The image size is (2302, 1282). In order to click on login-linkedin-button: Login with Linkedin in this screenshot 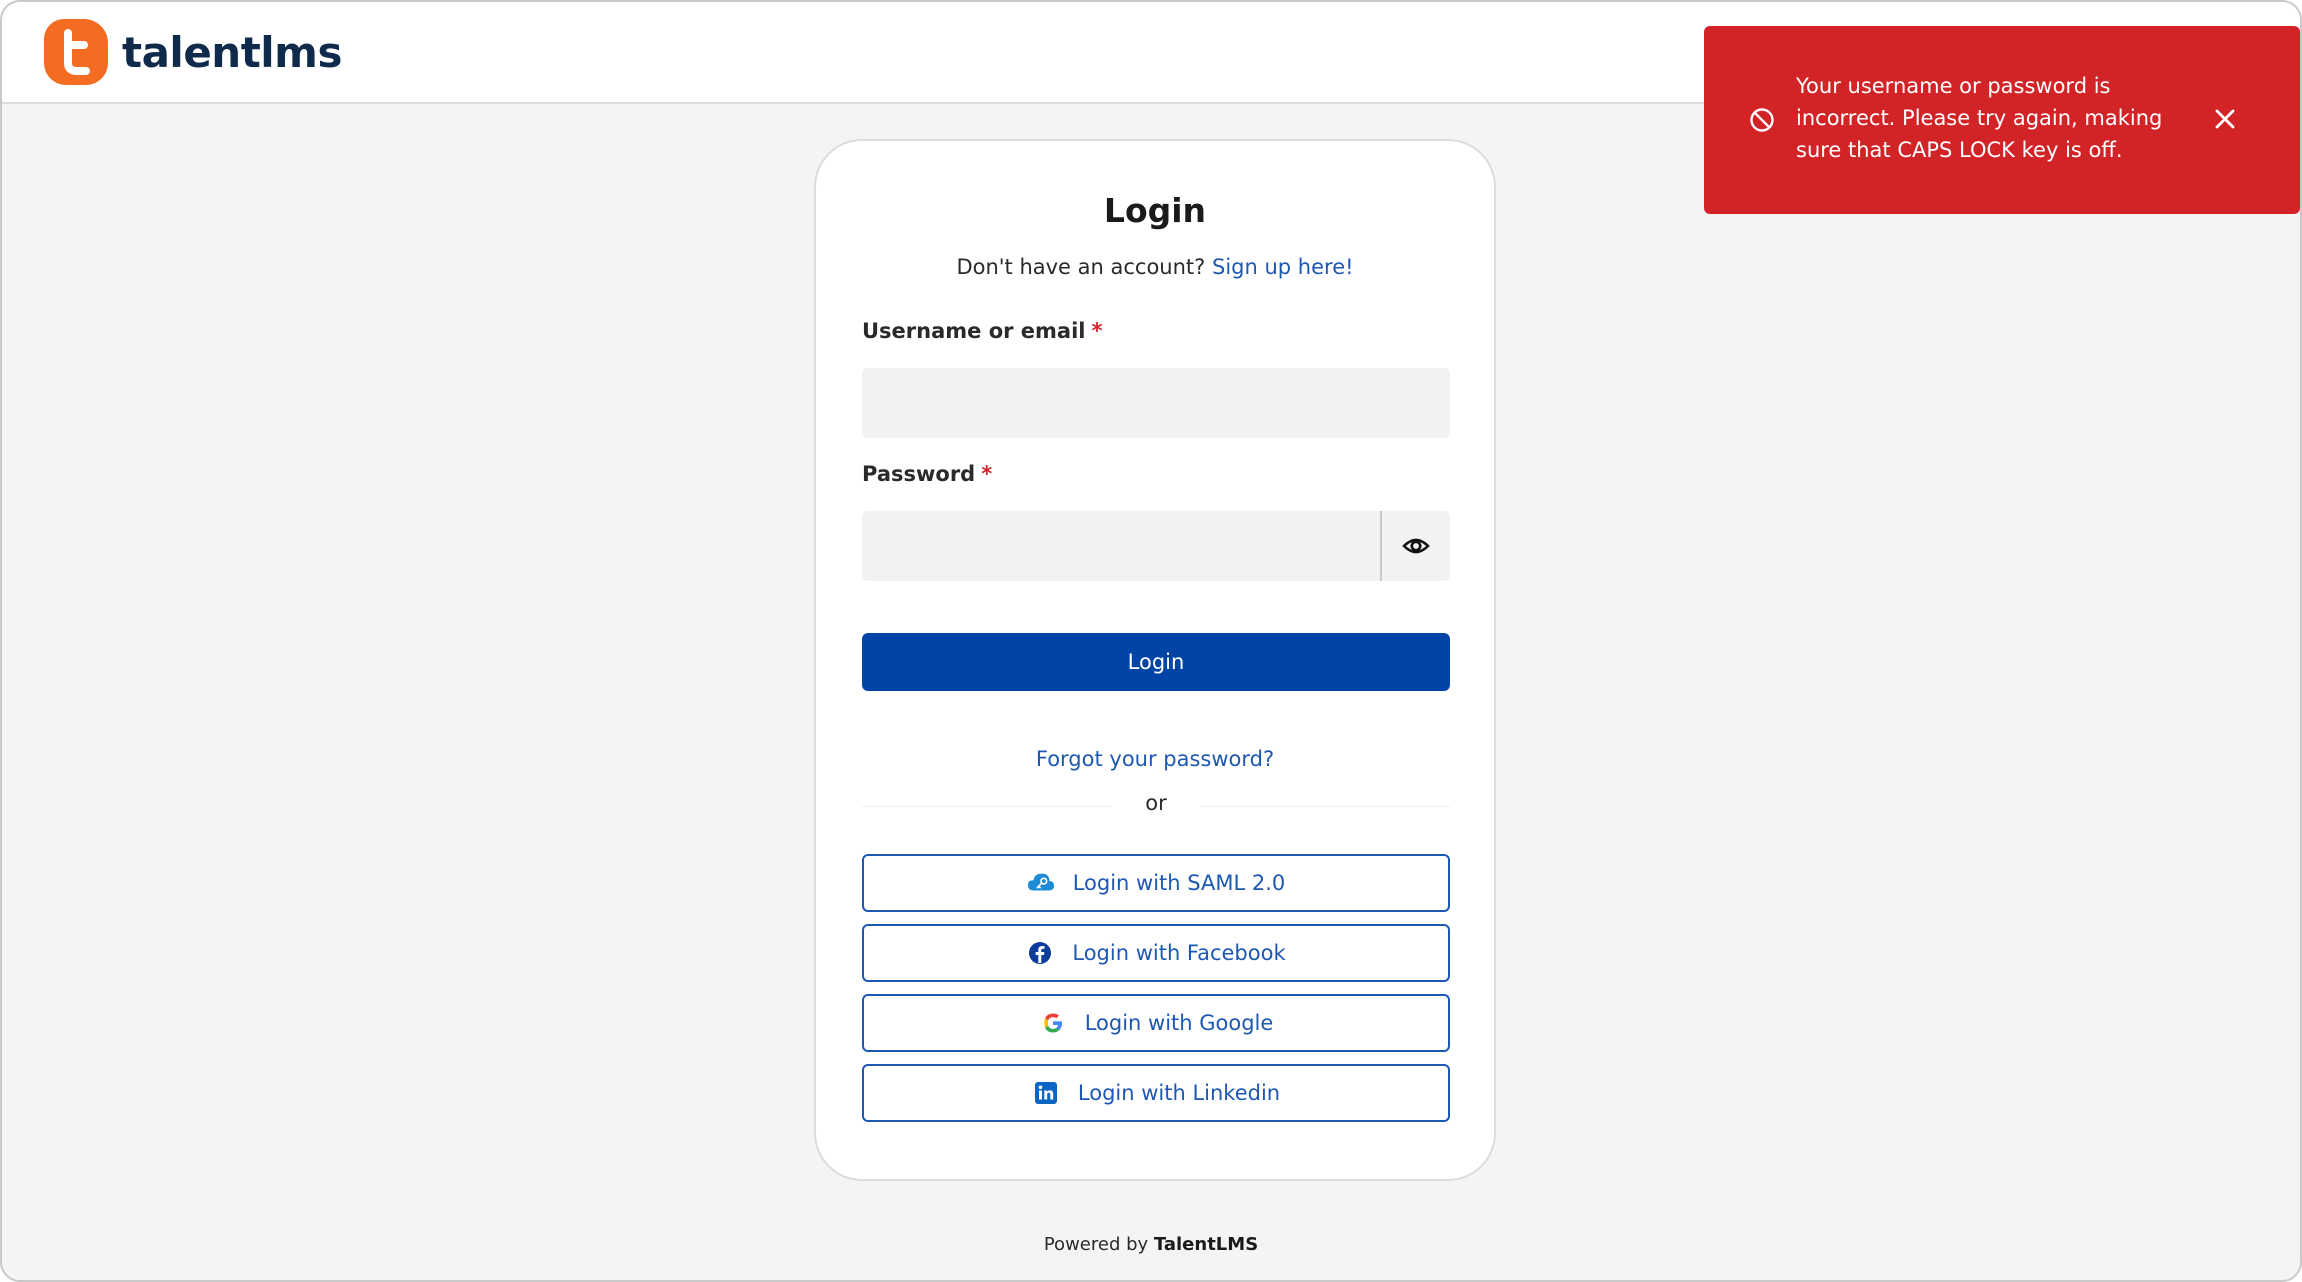, I will do `click(1156, 1093)`.